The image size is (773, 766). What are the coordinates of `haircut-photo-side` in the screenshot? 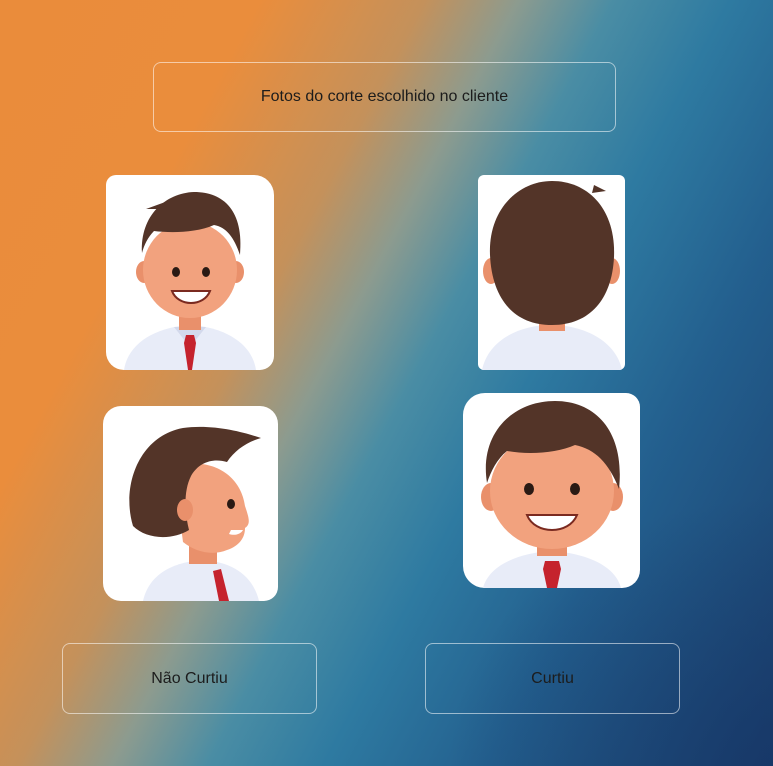 It's located at (190, 503).